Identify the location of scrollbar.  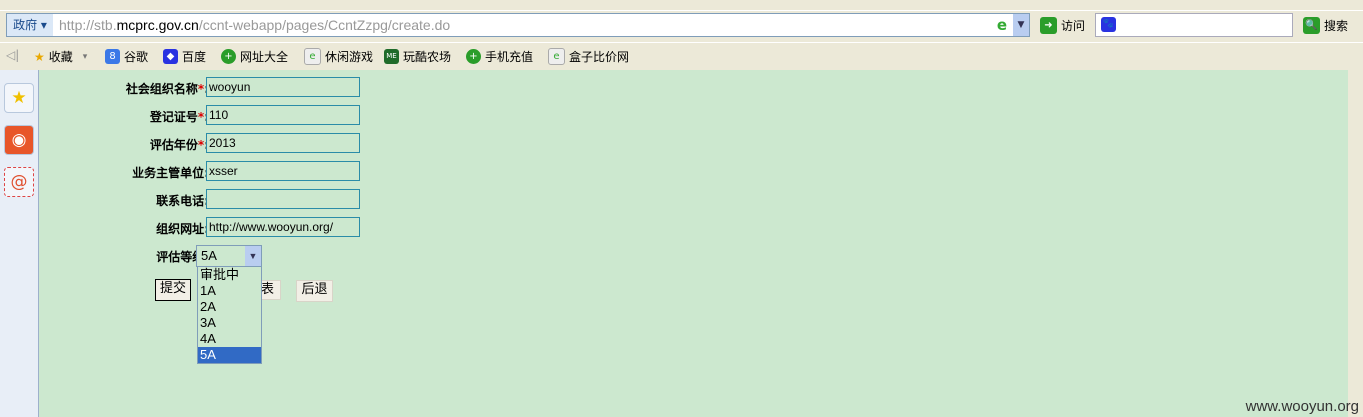
(1355, 243).